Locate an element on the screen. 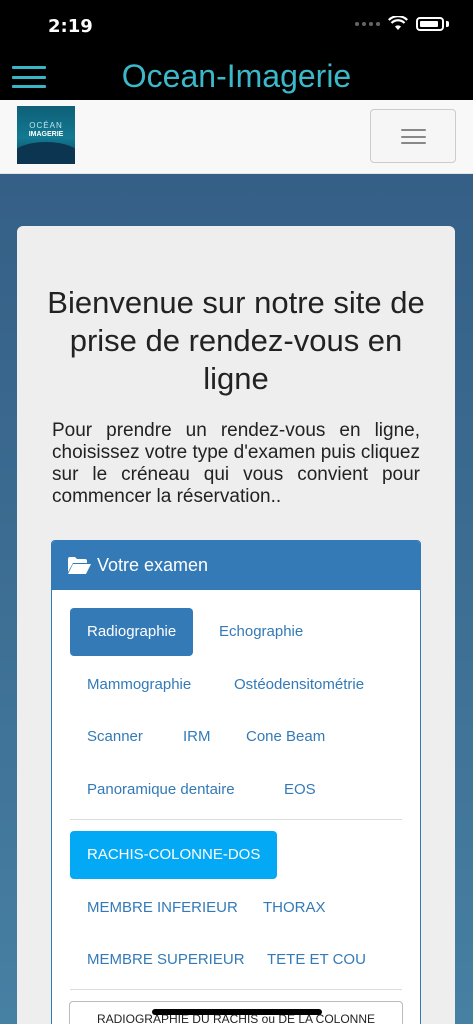  status-time: 2:19 is located at coordinates (70, 26).